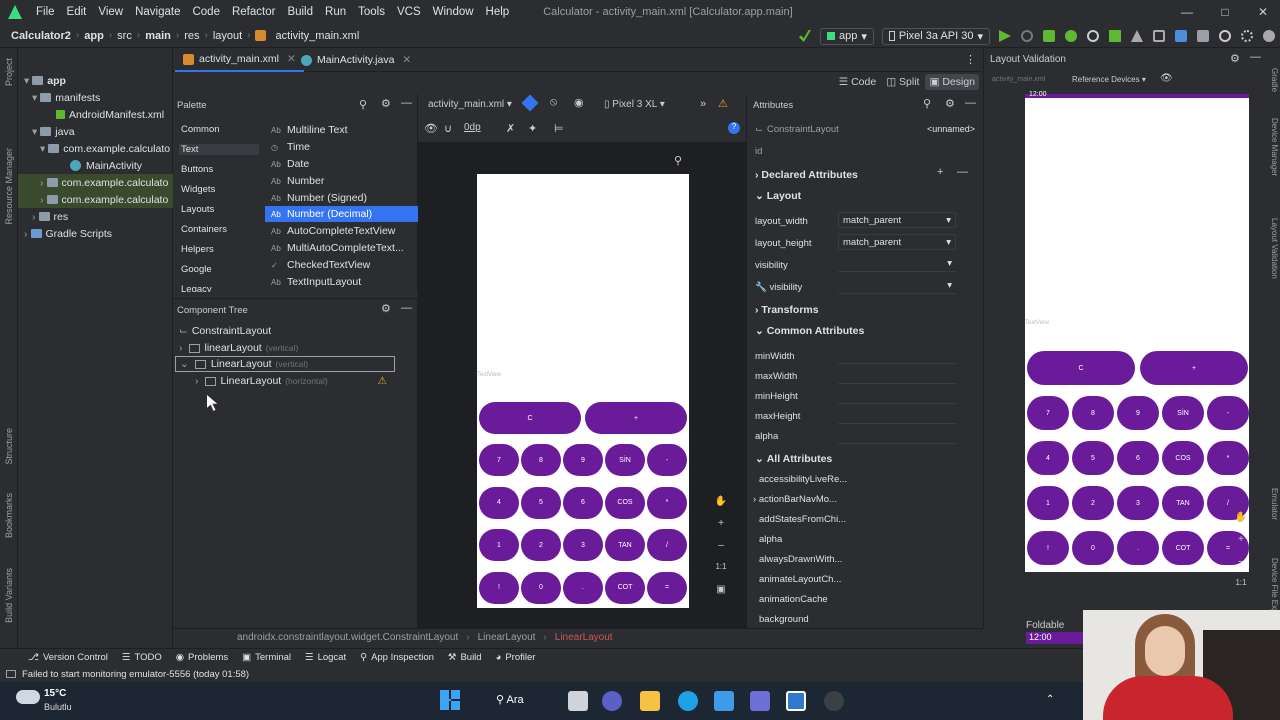  Describe the element at coordinates (50, 216) in the screenshot. I see `tree-item-res: › res` at that location.